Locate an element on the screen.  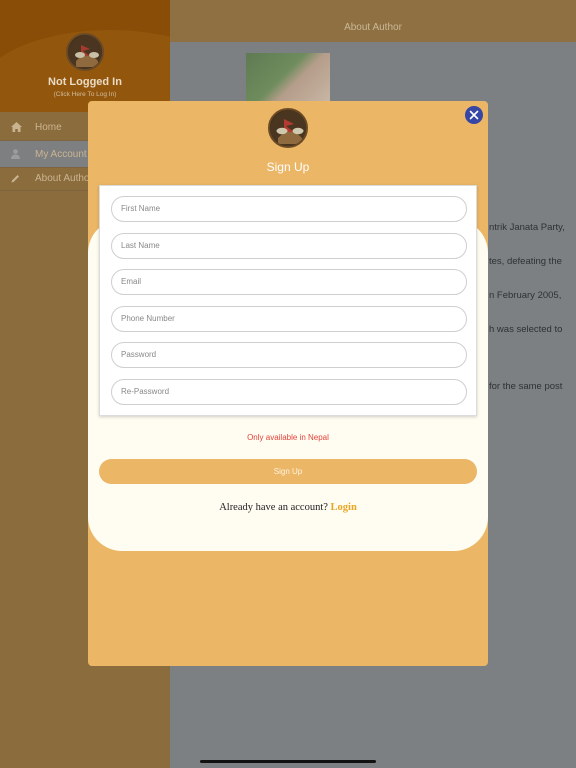
sidebar-item-label: Home is located at coordinates (48, 127).